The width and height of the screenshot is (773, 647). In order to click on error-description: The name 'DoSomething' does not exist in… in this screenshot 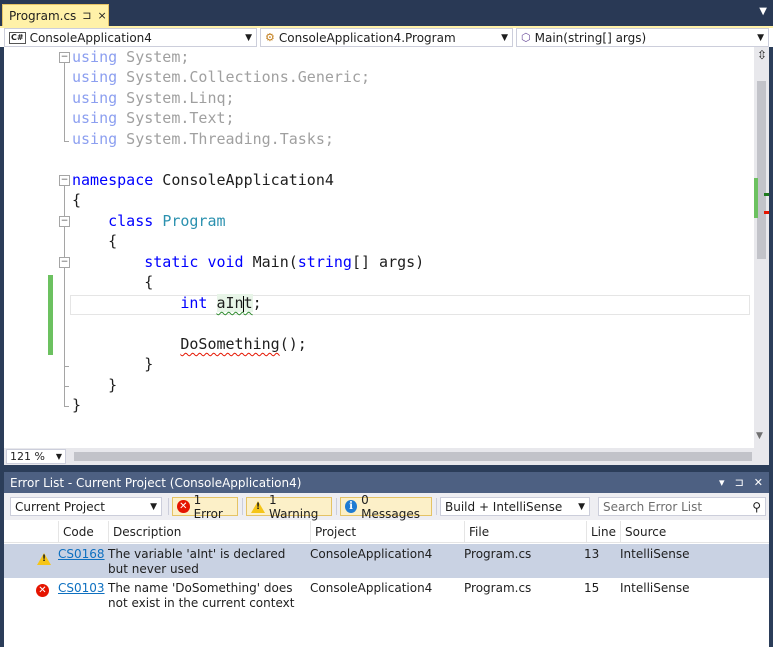, I will do `click(201, 595)`.